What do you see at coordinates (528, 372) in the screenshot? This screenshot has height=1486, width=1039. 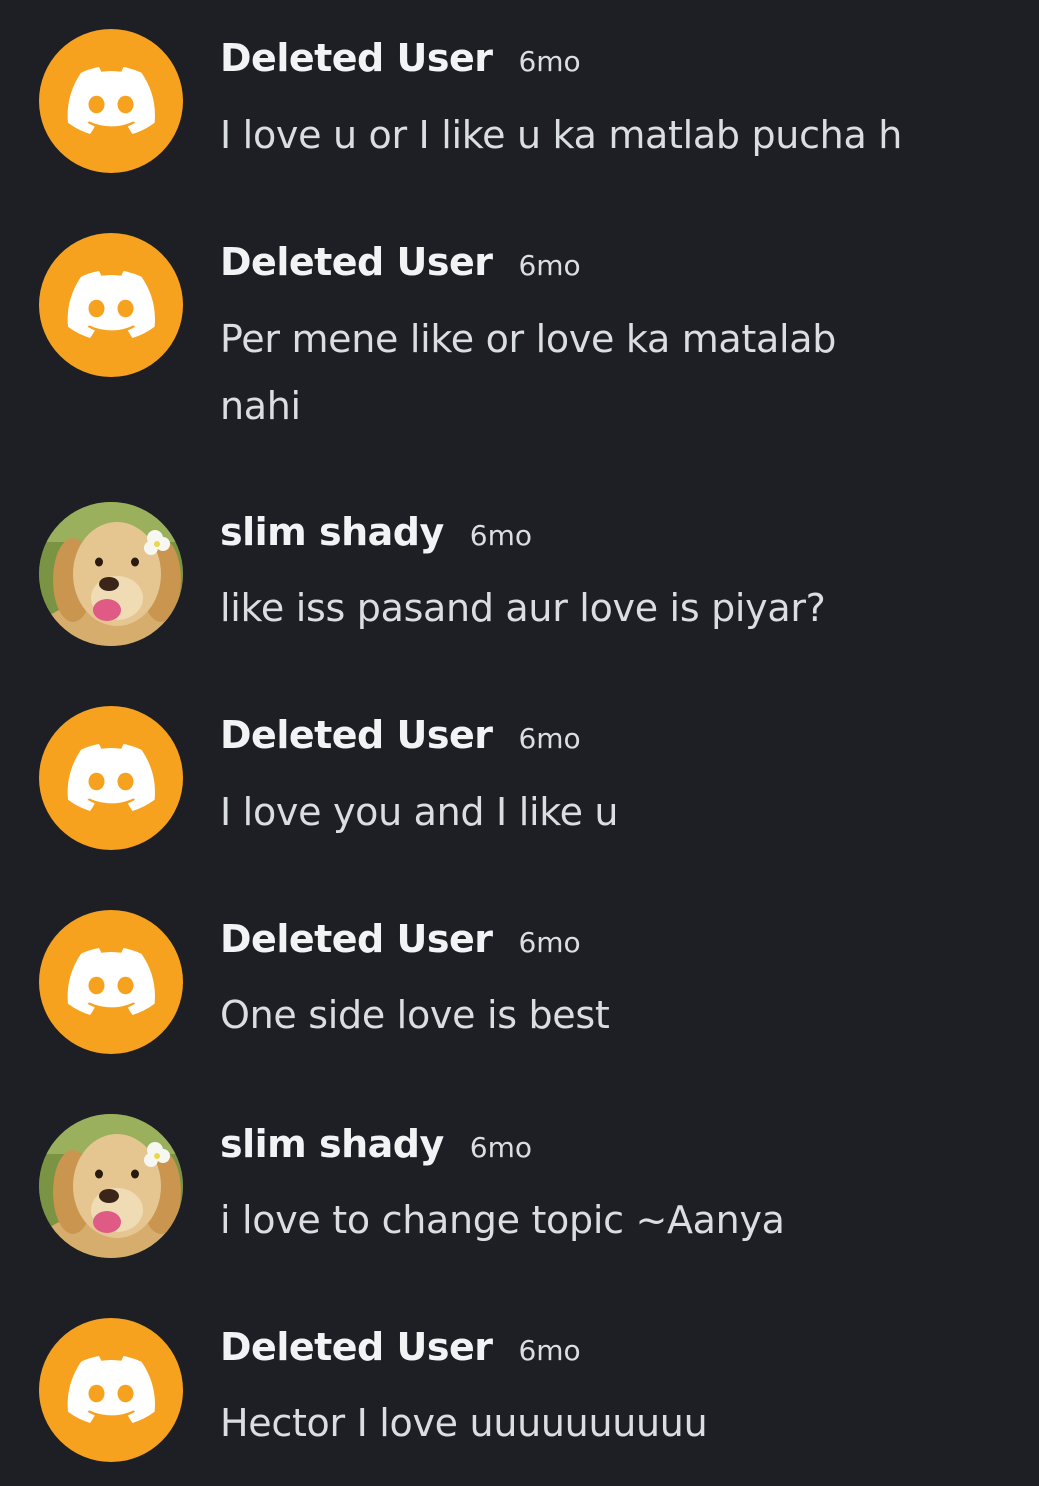 I see `message-text: Per mene like or love ka matalab nahi` at bounding box center [528, 372].